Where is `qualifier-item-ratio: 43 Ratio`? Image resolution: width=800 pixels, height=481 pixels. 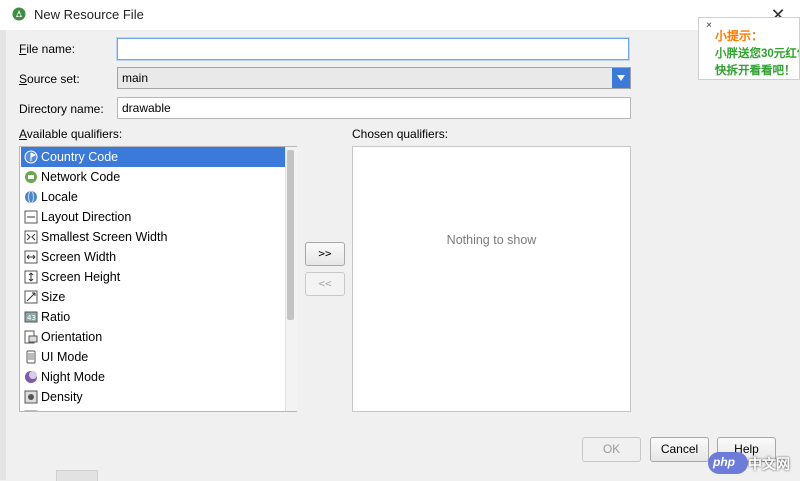
qualifier-item-ratio: 43 Ratio is located at coordinates (153, 317).